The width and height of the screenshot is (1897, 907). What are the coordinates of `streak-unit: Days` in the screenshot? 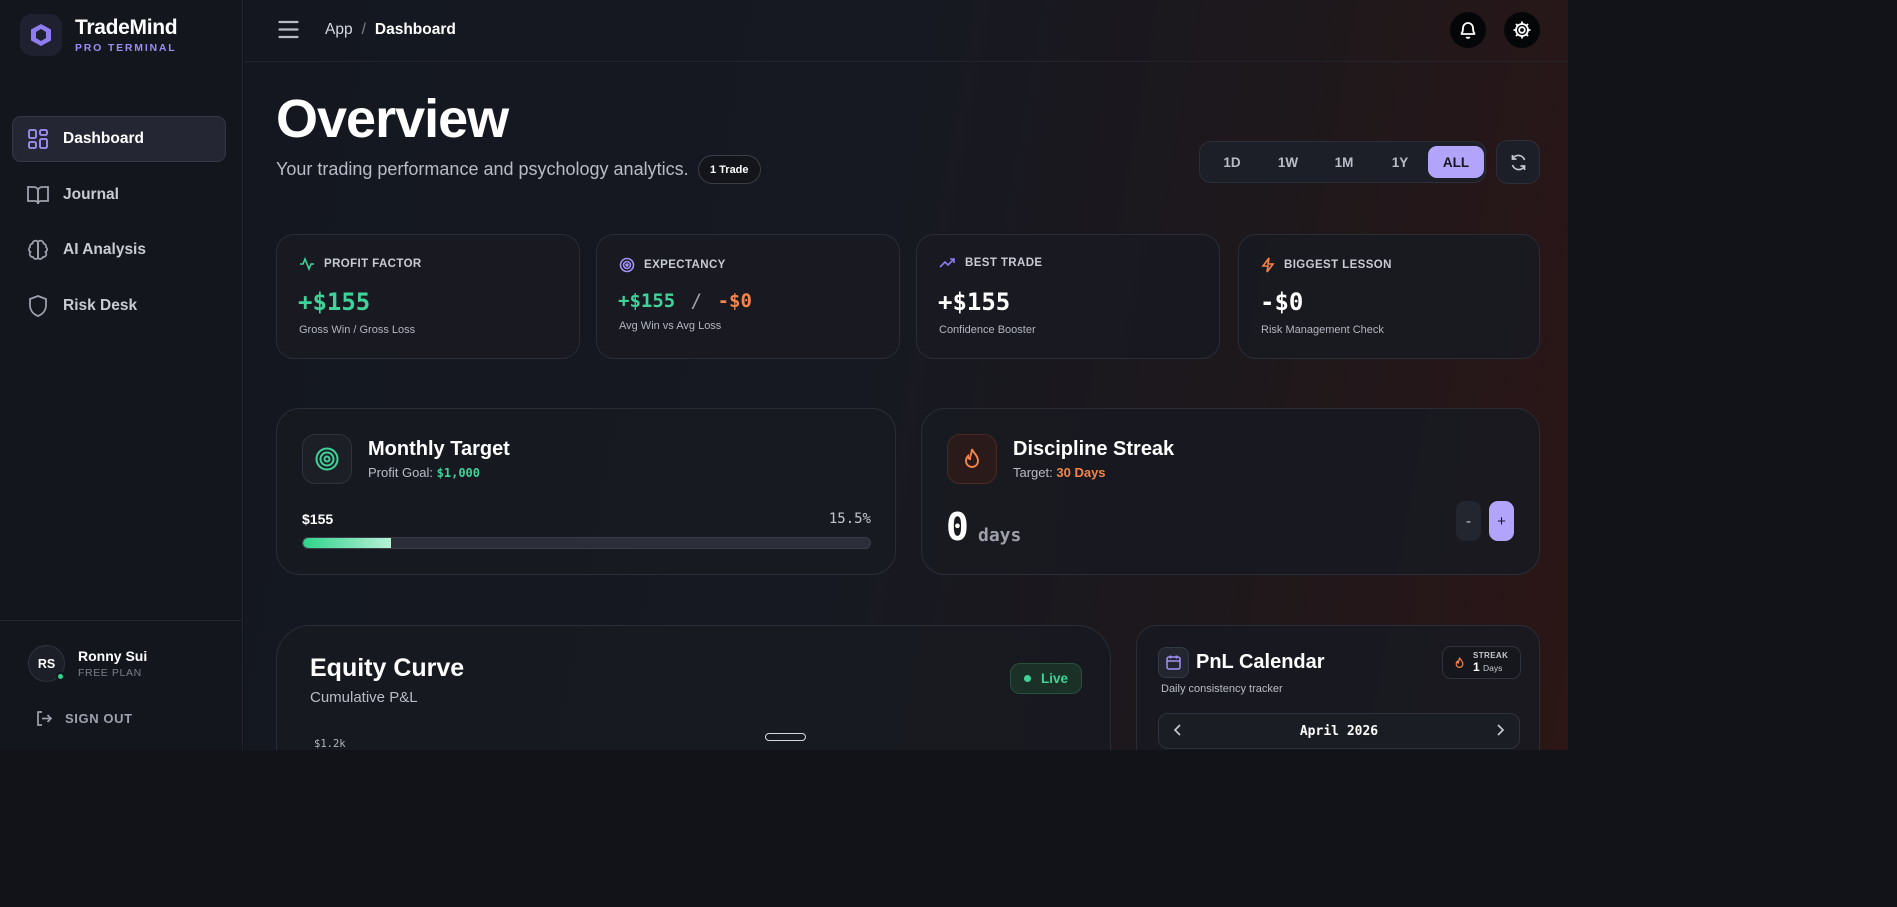 It's located at (1493, 668).